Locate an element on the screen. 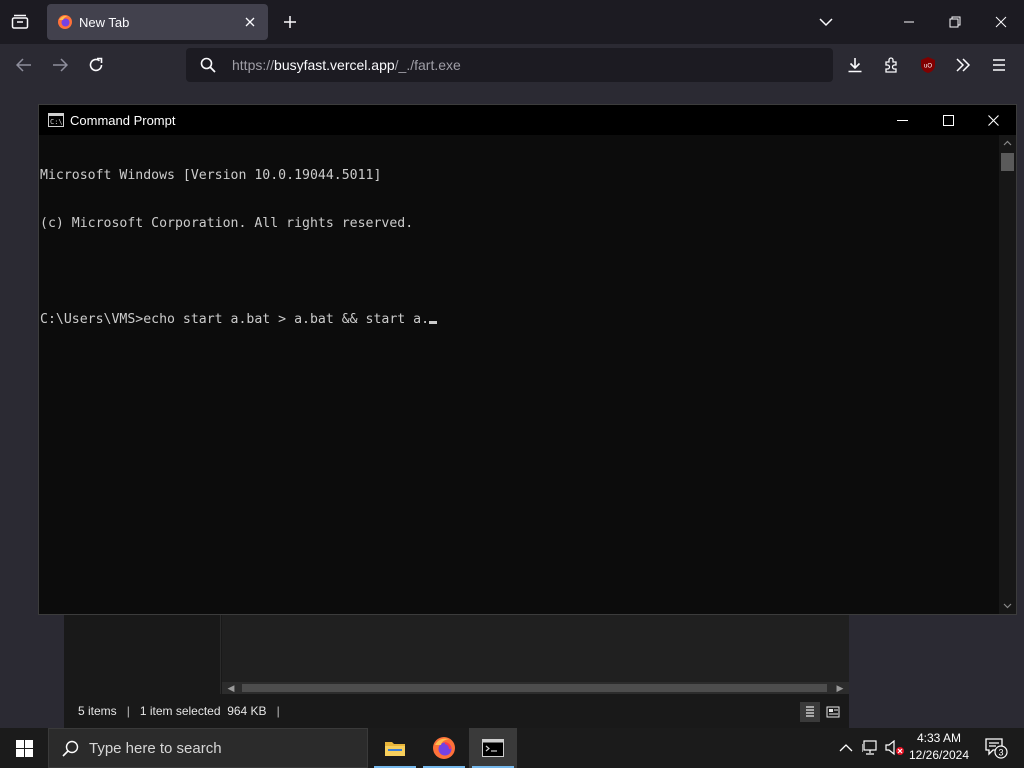  folder-icon is located at coordinates (395, 749).